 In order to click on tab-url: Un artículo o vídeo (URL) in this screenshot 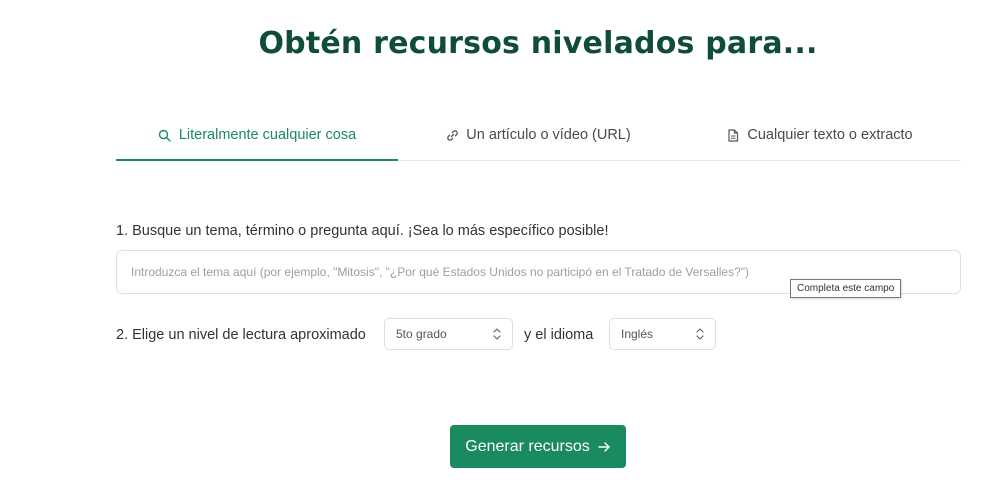, I will do `click(538, 135)`.